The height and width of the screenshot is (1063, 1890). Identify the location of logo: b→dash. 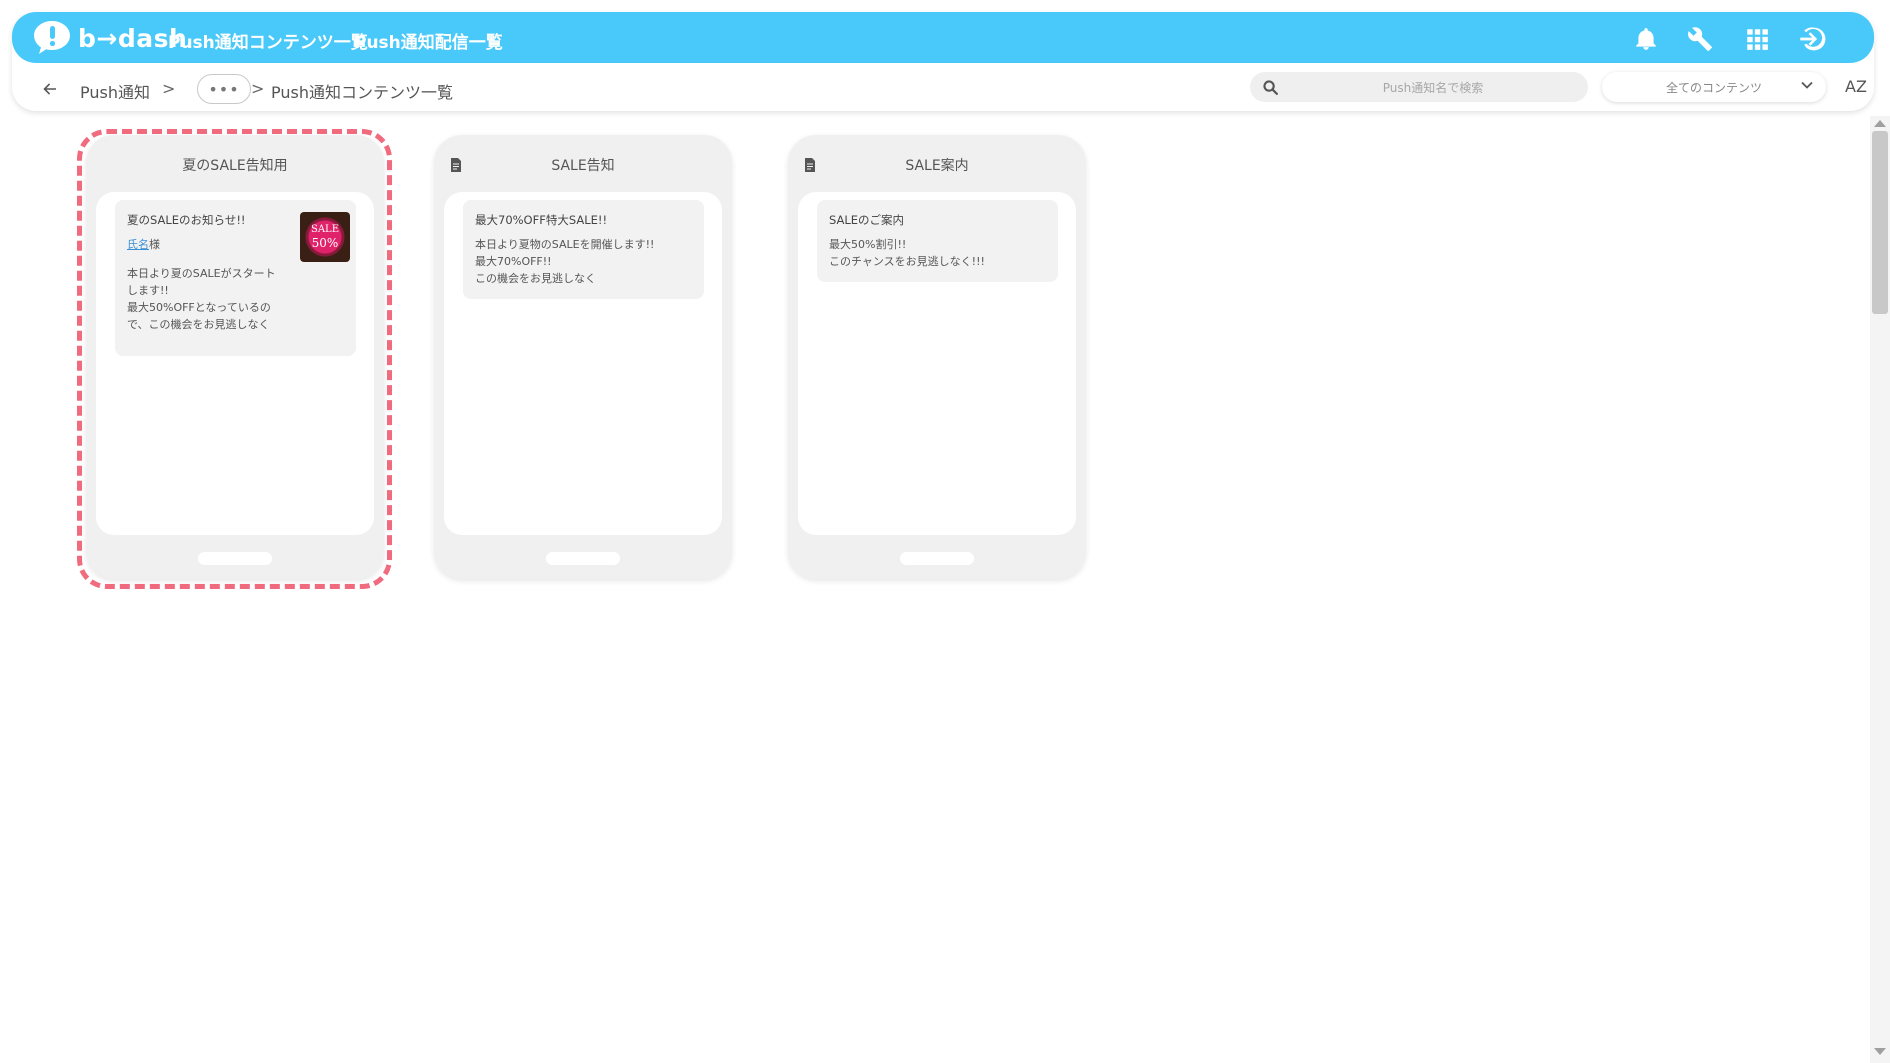
(109, 38).